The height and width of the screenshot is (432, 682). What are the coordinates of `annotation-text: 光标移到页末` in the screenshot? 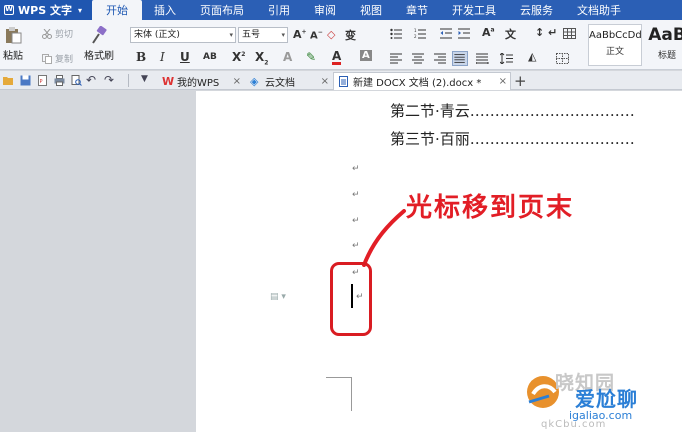 It's located at (490, 208).